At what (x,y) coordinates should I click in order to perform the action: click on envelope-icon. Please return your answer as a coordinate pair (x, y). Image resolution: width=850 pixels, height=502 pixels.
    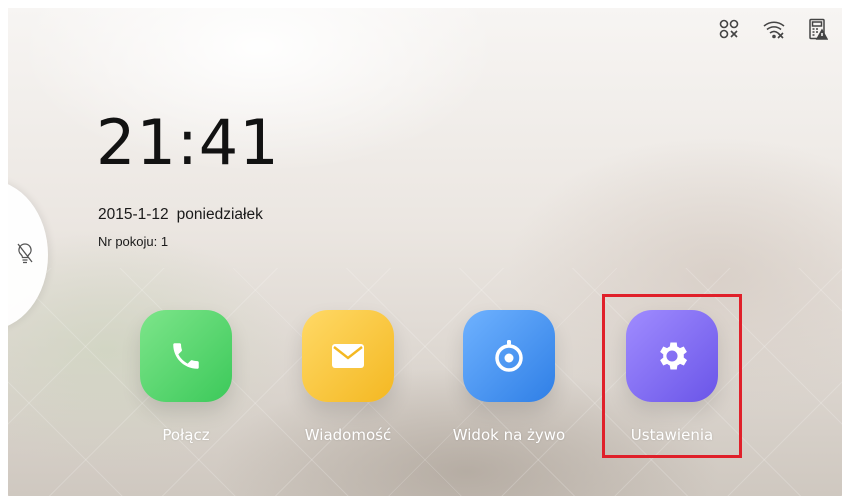
    Looking at the image, I should click on (348, 356).